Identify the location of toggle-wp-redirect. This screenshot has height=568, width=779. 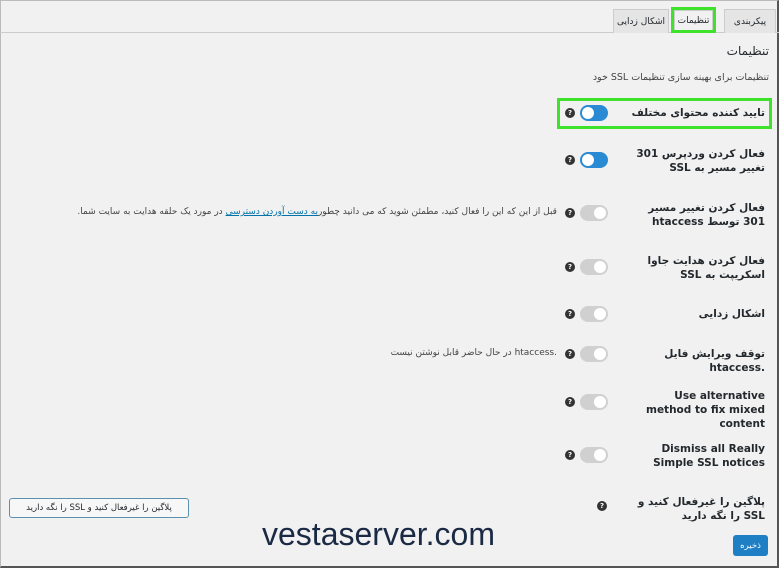
(594, 160).